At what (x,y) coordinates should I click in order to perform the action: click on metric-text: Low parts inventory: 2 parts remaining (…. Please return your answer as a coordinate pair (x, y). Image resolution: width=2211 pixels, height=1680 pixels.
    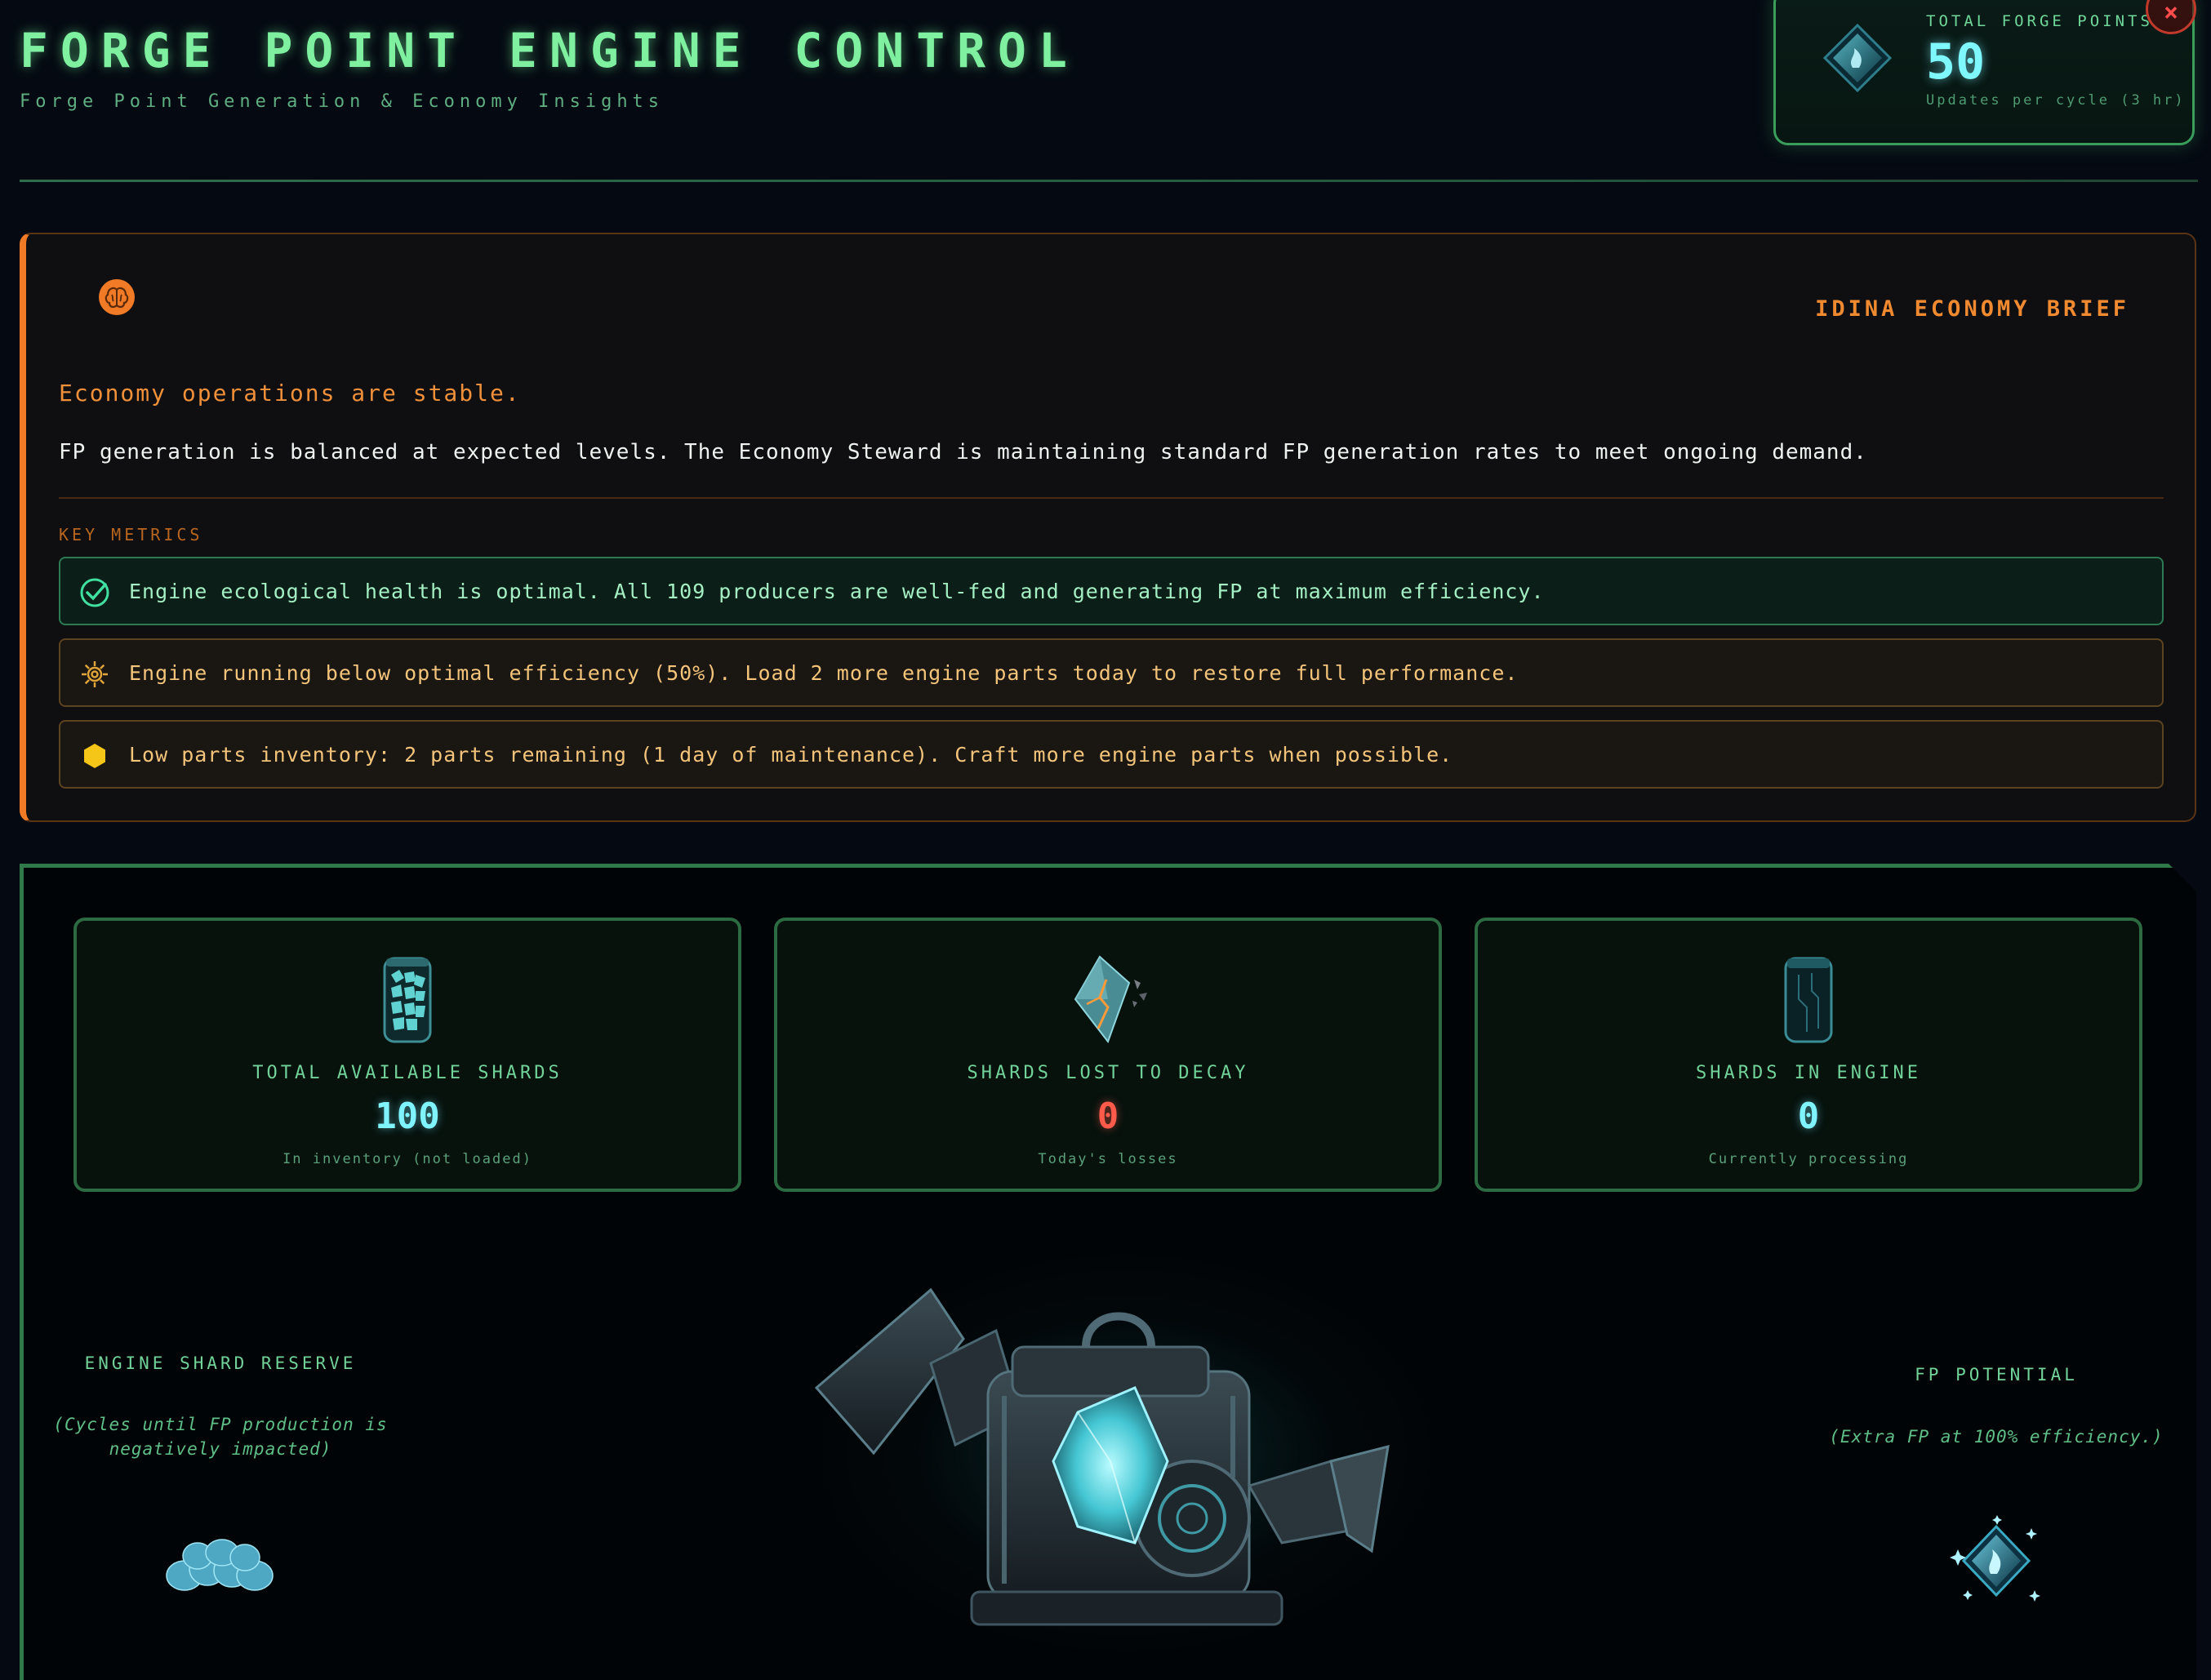
    Looking at the image, I should click on (791, 755).